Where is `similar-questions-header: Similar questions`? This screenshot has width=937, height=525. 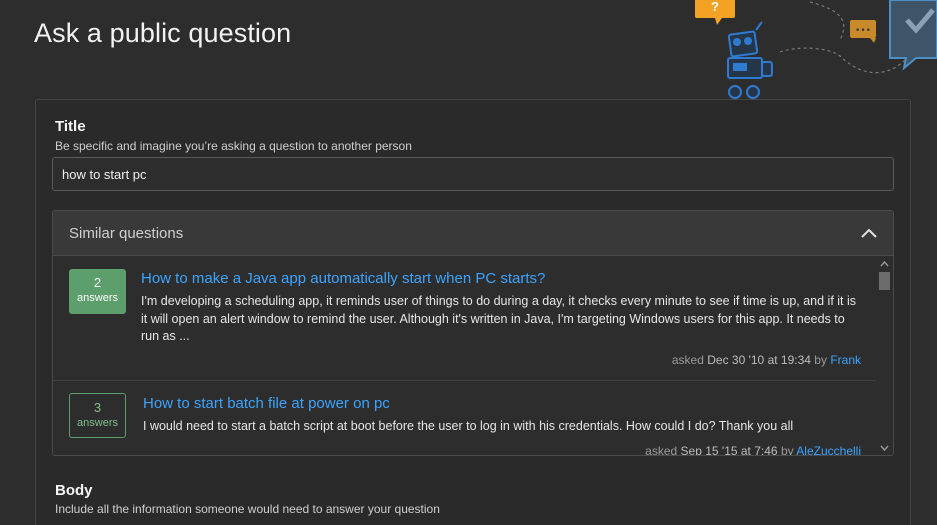
similar-questions-header: Similar questions is located at coordinates (473, 233).